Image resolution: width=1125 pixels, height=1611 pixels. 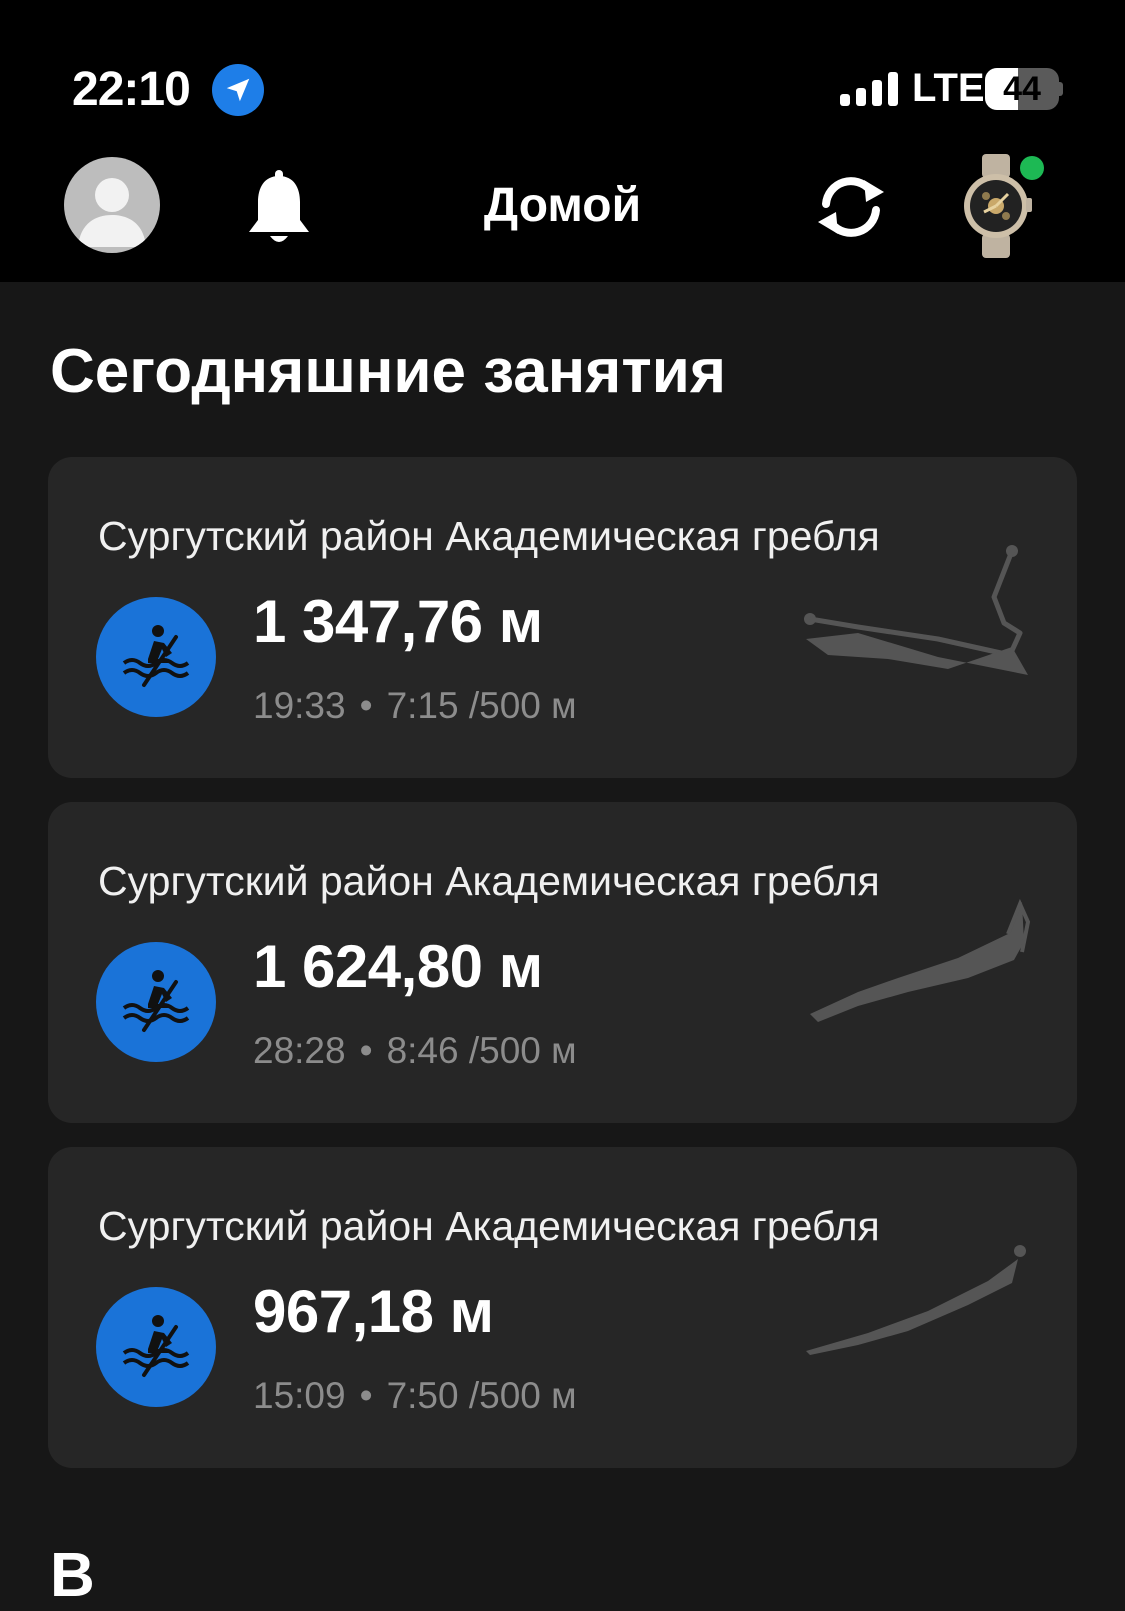 What do you see at coordinates (299, 705) in the screenshot?
I see `activity-duration: 19:33` at bounding box center [299, 705].